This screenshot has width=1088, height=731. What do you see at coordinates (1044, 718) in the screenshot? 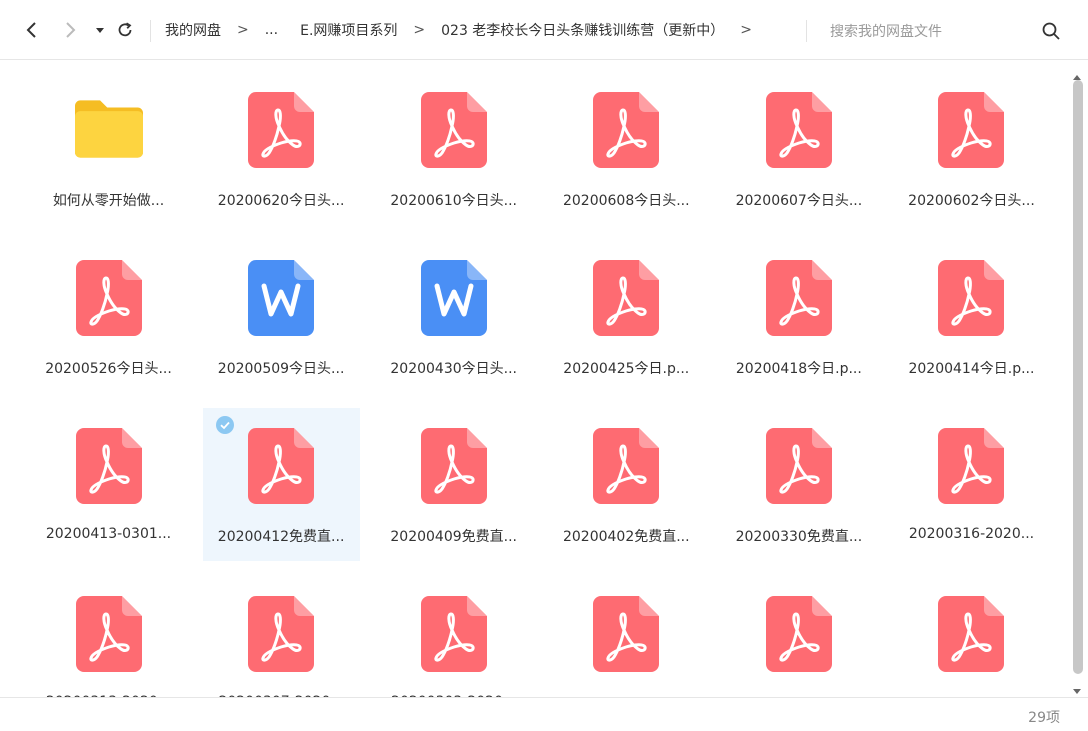
I see `item-count: 29项` at bounding box center [1044, 718].